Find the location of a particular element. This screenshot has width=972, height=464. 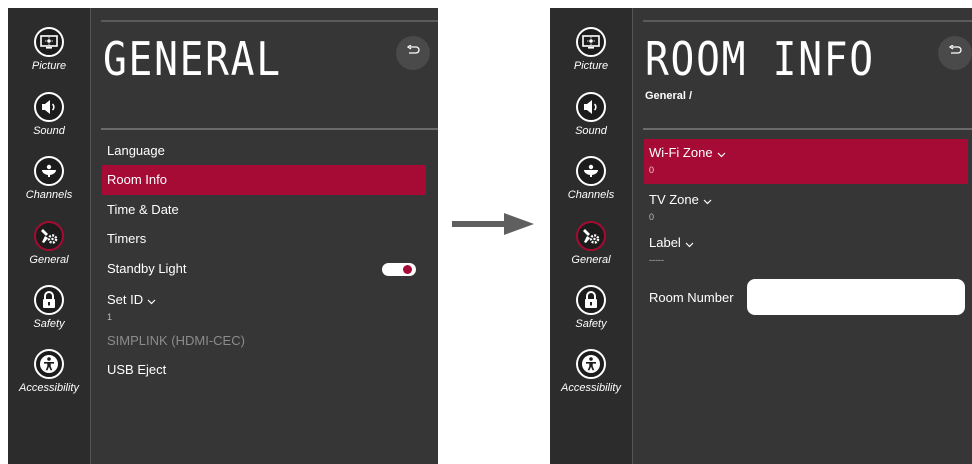

menu-item-label: Timers is located at coordinates (127, 238).